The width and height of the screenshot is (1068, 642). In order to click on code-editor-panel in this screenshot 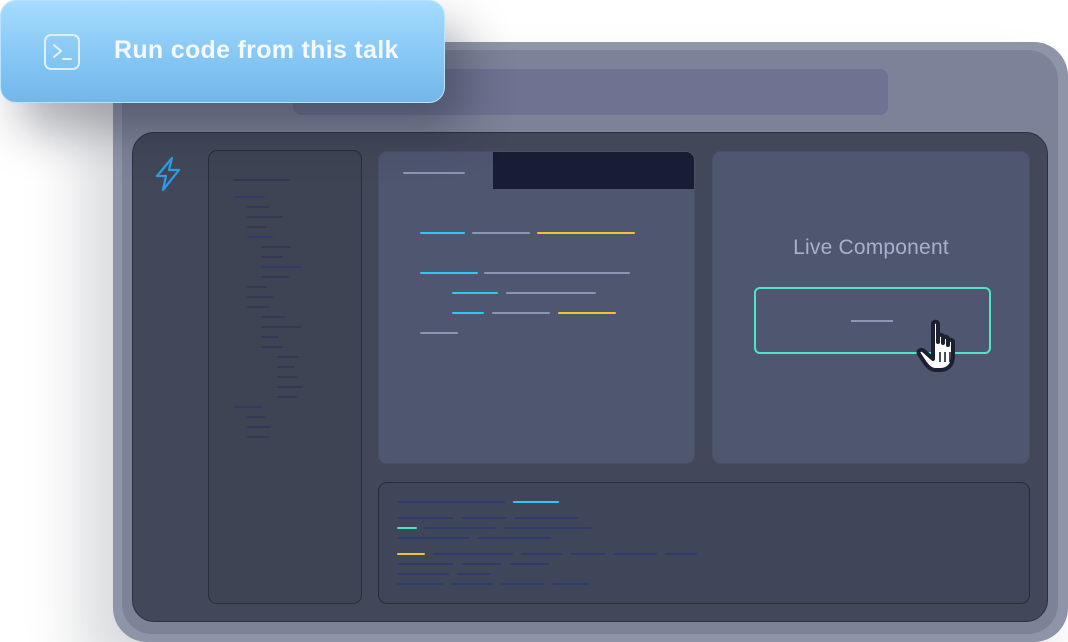, I will do `click(536, 307)`.